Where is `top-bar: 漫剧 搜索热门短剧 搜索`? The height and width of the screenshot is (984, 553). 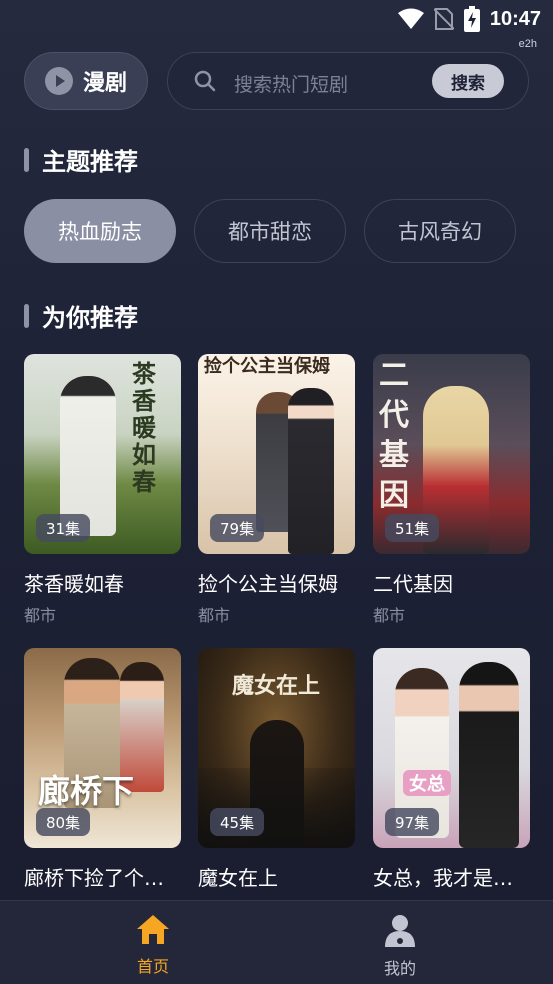 top-bar: 漫剧 搜索热门短剧 搜索 is located at coordinates (276, 82).